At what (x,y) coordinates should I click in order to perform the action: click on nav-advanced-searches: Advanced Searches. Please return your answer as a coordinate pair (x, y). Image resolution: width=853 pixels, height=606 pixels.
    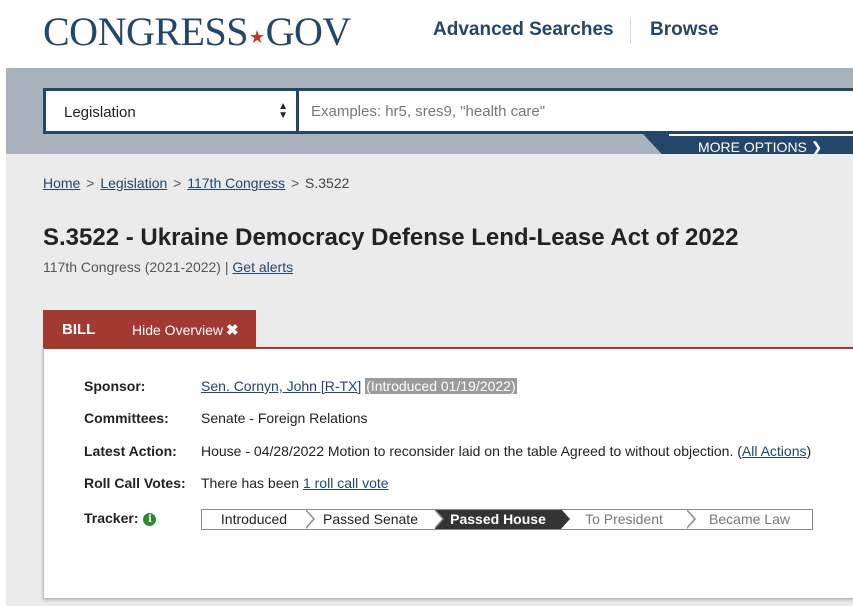
    Looking at the image, I should click on (523, 30).